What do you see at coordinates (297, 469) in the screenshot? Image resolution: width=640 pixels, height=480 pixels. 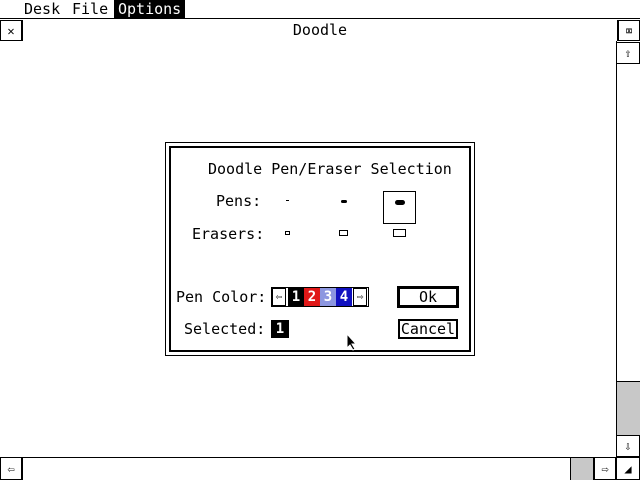 I see `horizontal-scroll-thumb` at bounding box center [297, 469].